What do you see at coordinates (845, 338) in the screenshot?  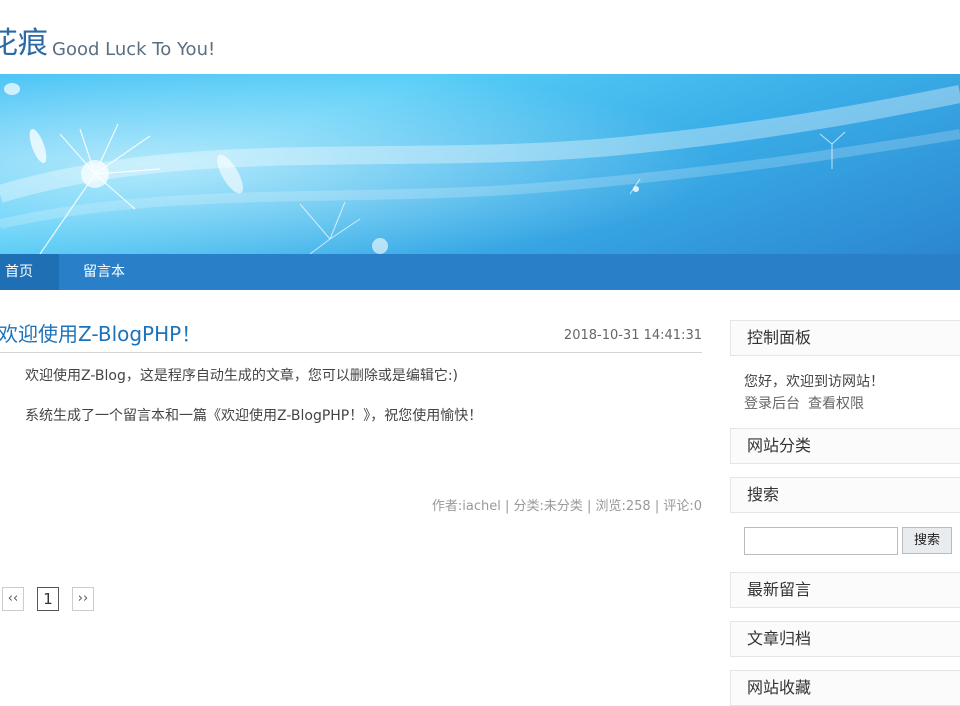 I see `widget-title-control-panel: 控制面板` at bounding box center [845, 338].